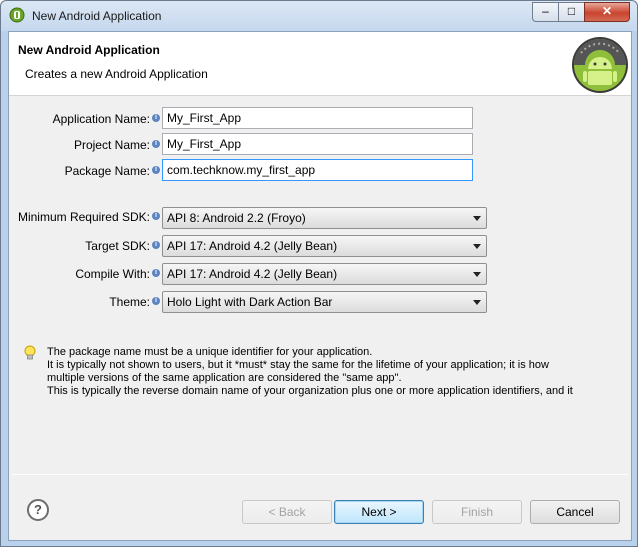 The height and width of the screenshot is (547, 638). Describe the element at coordinates (112, 274) in the screenshot. I see `compile-with-label: Compile With:` at that location.